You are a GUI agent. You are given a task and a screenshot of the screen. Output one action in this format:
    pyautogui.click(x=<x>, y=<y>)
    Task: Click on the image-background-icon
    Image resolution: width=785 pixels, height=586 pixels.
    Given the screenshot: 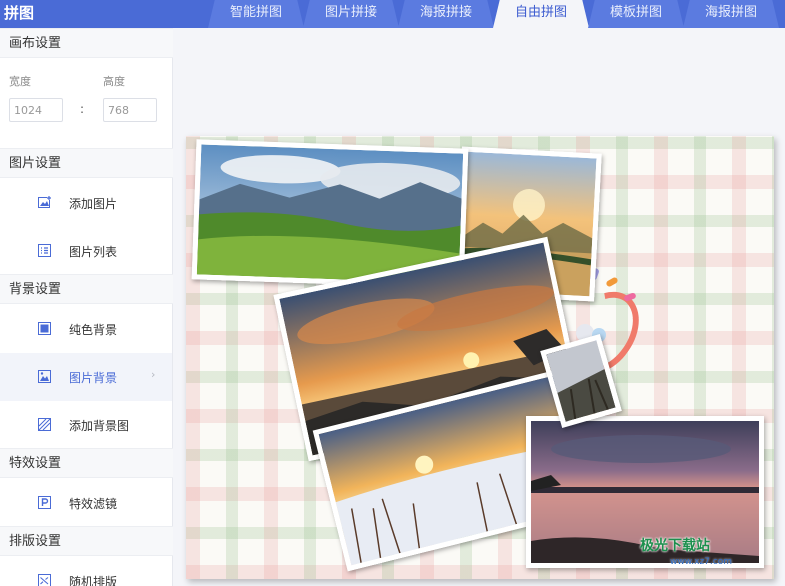 What is the action you would take?
    pyautogui.click(x=44, y=376)
    